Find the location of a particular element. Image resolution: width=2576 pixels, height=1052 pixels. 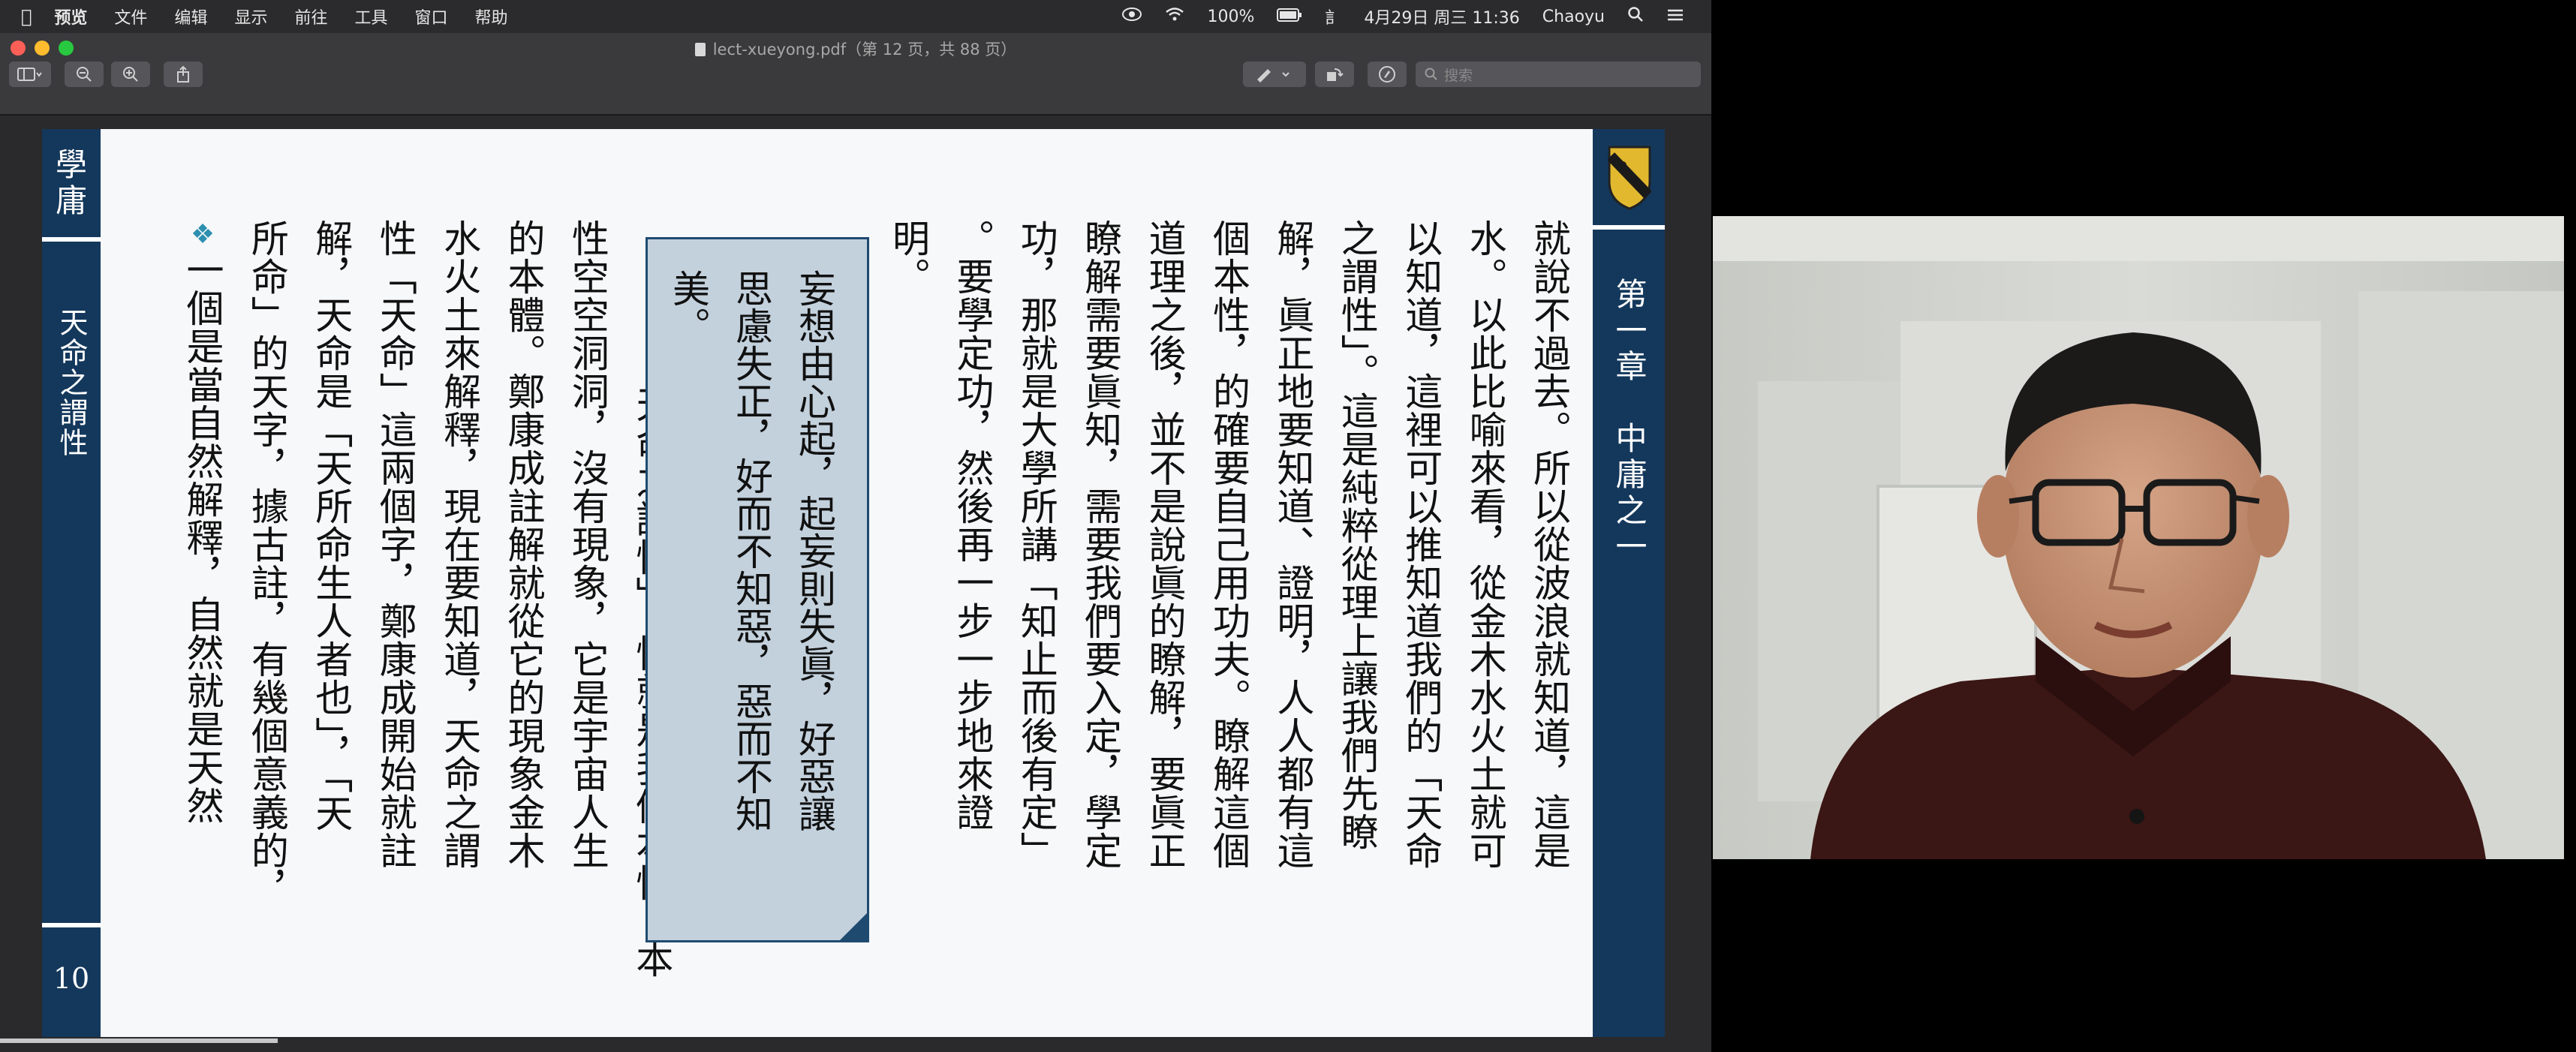

share-icon is located at coordinates (183, 74).